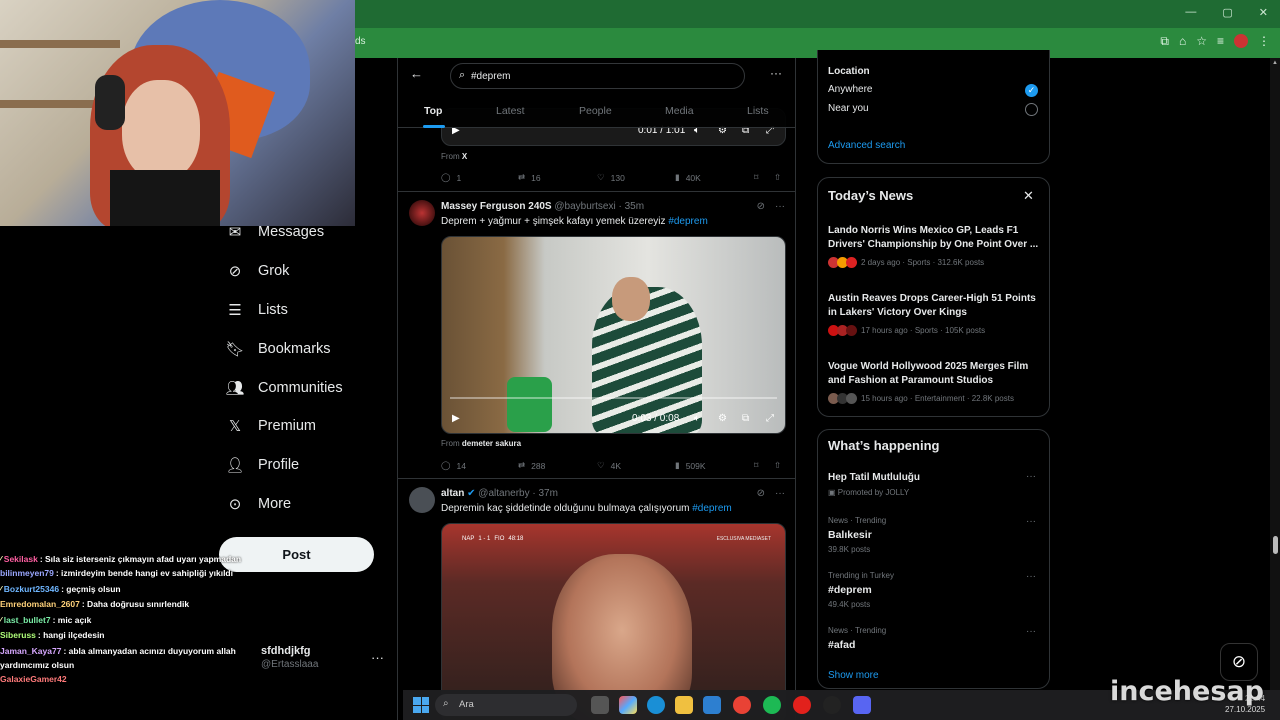 This screenshot has height=720, width=1280. What do you see at coordinates (1028, 196) in the screenshot?
I see `close-icon: ✕` at bounding box center [1028, 196].